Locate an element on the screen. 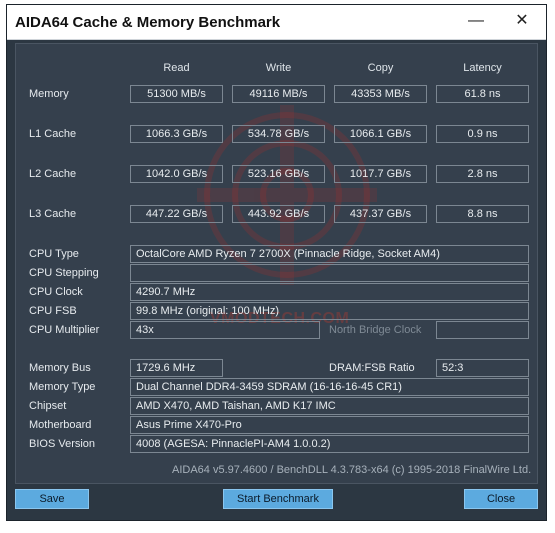 The height and width of the screenshot is (533, 555). l3-copy-value: 437.37 GB/s is located at coordinates (380, 214).